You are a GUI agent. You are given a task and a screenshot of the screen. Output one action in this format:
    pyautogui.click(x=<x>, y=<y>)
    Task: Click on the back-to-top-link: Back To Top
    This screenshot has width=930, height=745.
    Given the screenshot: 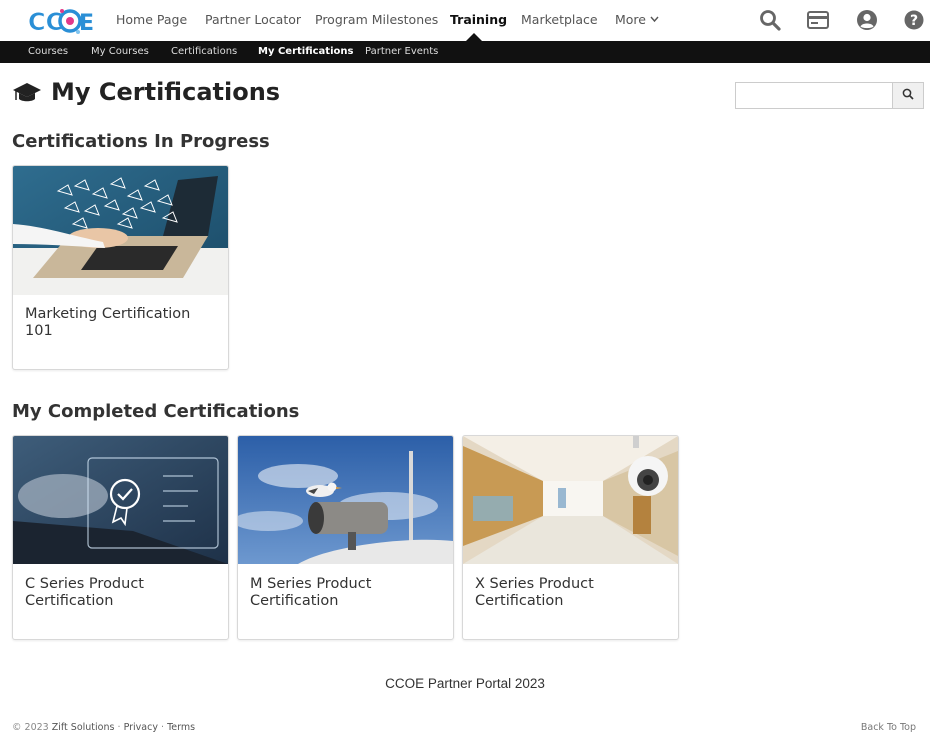 What is the action you would take?
    pyautogui.click(x=888, y=727)
    